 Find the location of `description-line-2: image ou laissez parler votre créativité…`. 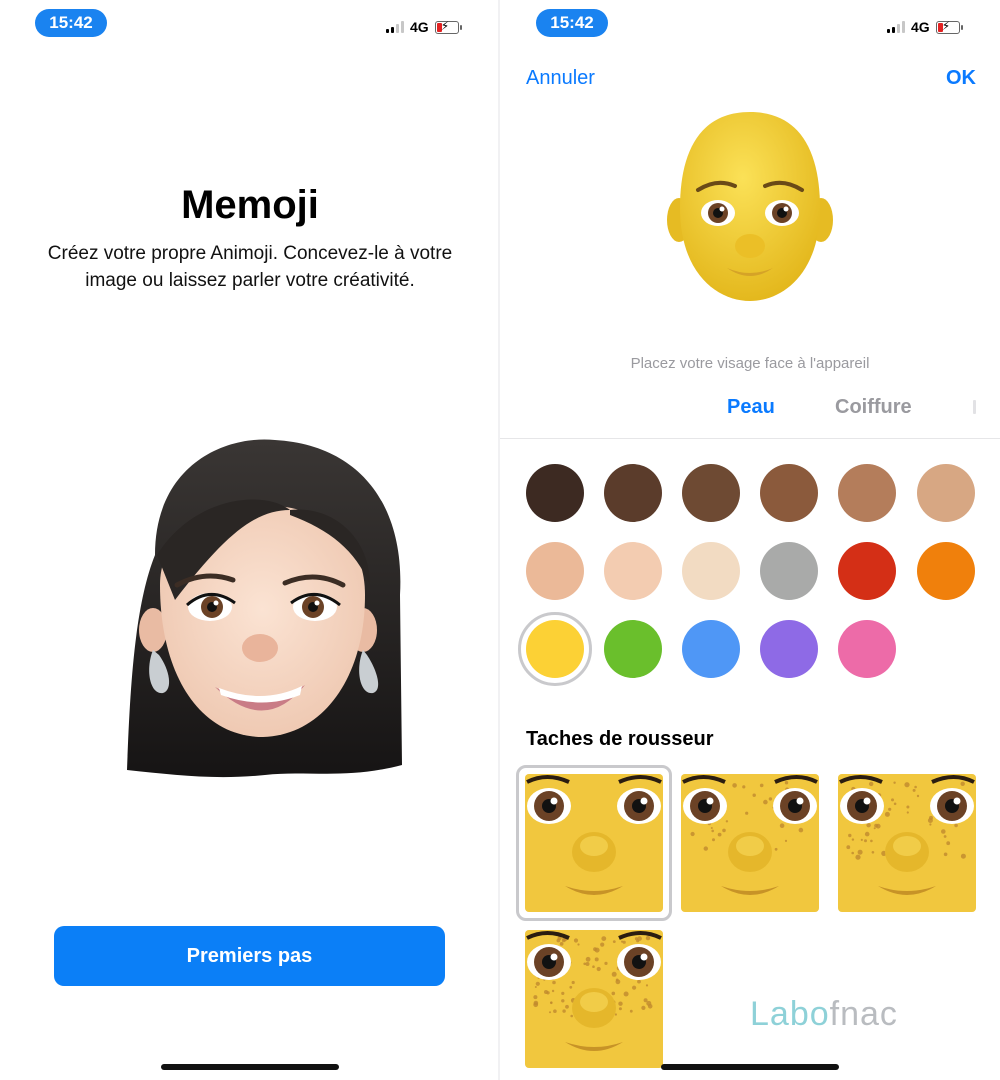

description-line-2: image ou laissez parler votre créativité… is located at coordinates (250, 280).